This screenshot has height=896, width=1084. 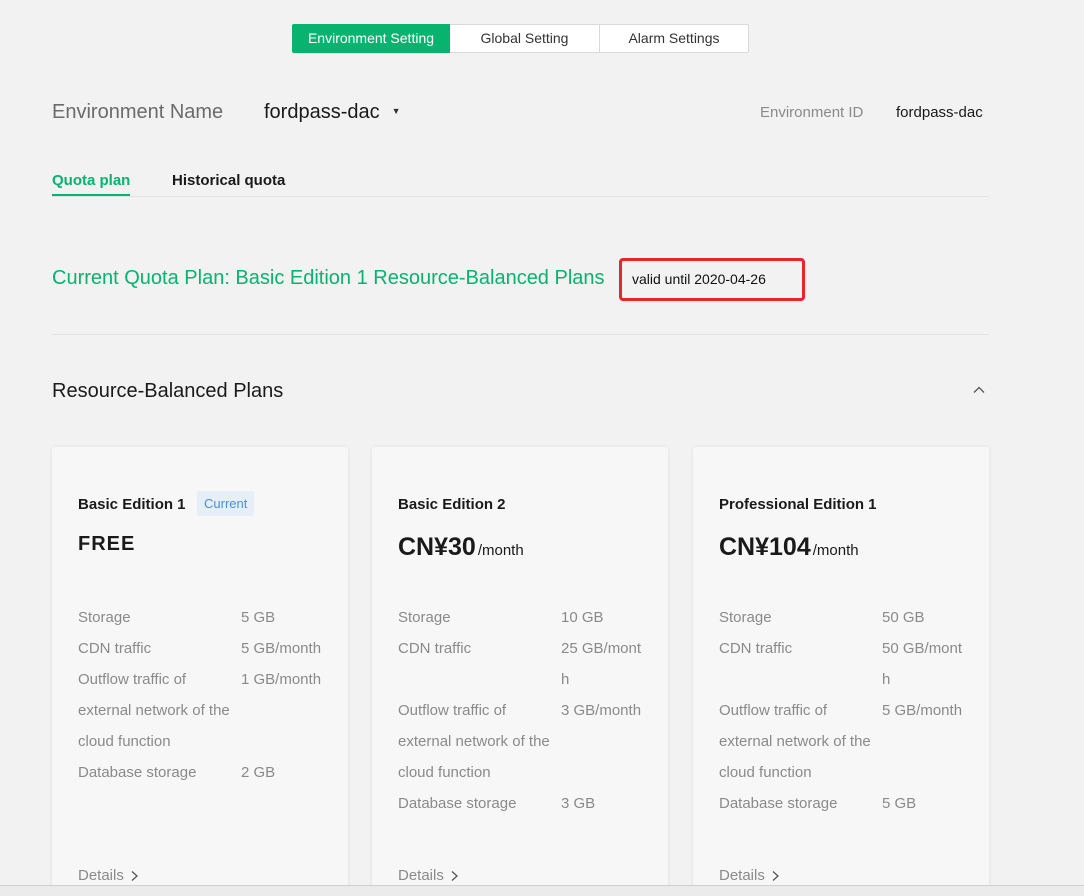 I want to click on tab-historical-quota: Historical quota, so click(x=228, y=183).